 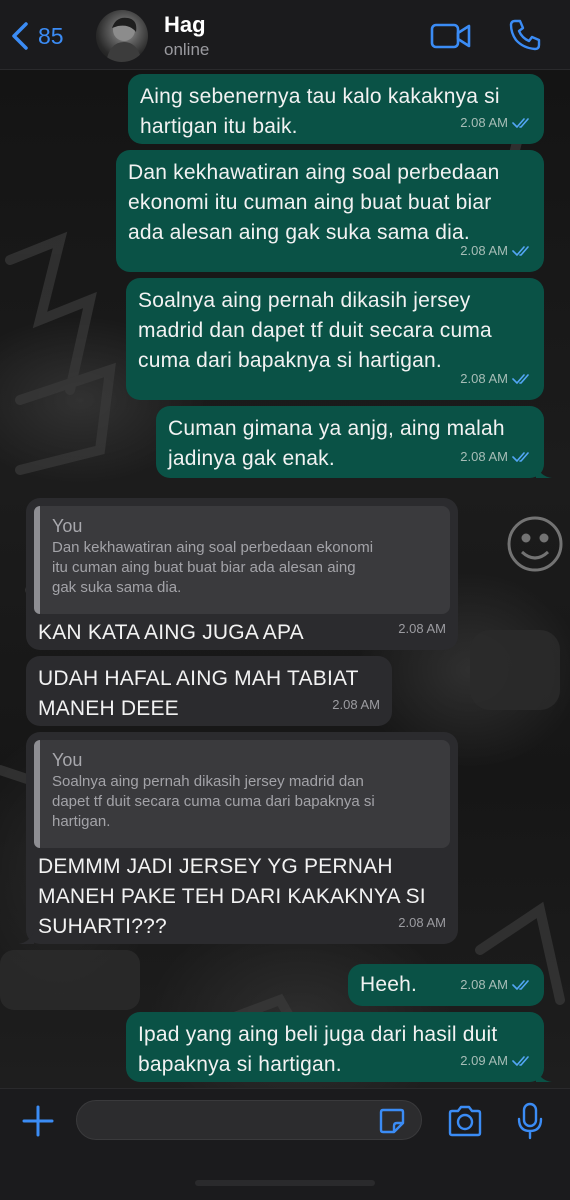 I want to click on camera-icon, so click(x=465, y=1121).